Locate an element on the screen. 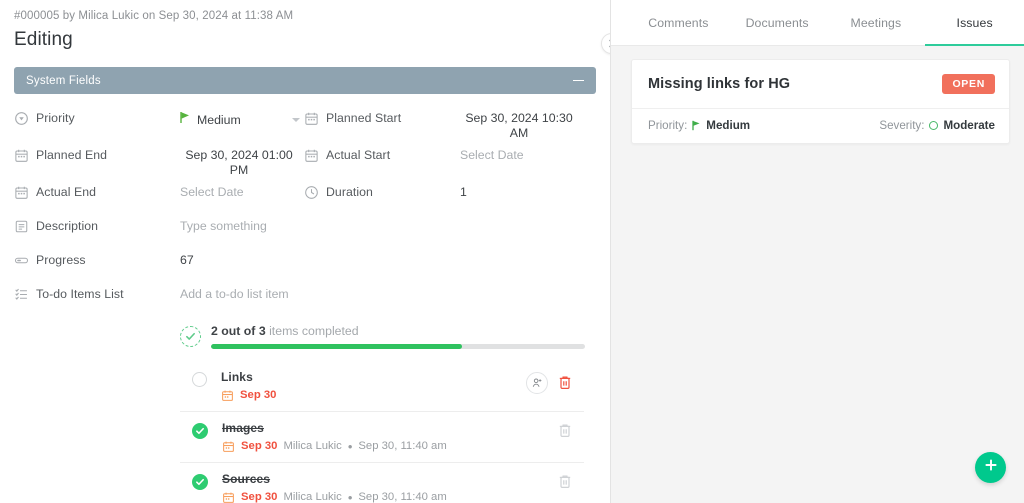 The image size is (1024, 503). issue-severity: Severity: Moderate is located at coordinates (937, 125).